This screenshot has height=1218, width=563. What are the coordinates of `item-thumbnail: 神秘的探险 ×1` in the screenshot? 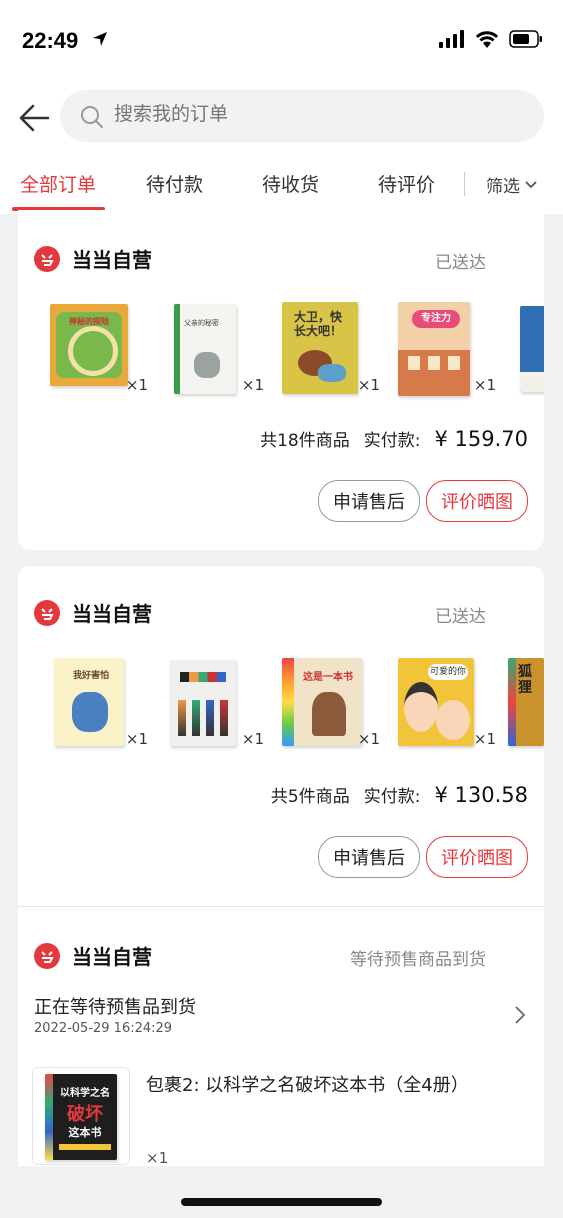 It's located at (98, 348).